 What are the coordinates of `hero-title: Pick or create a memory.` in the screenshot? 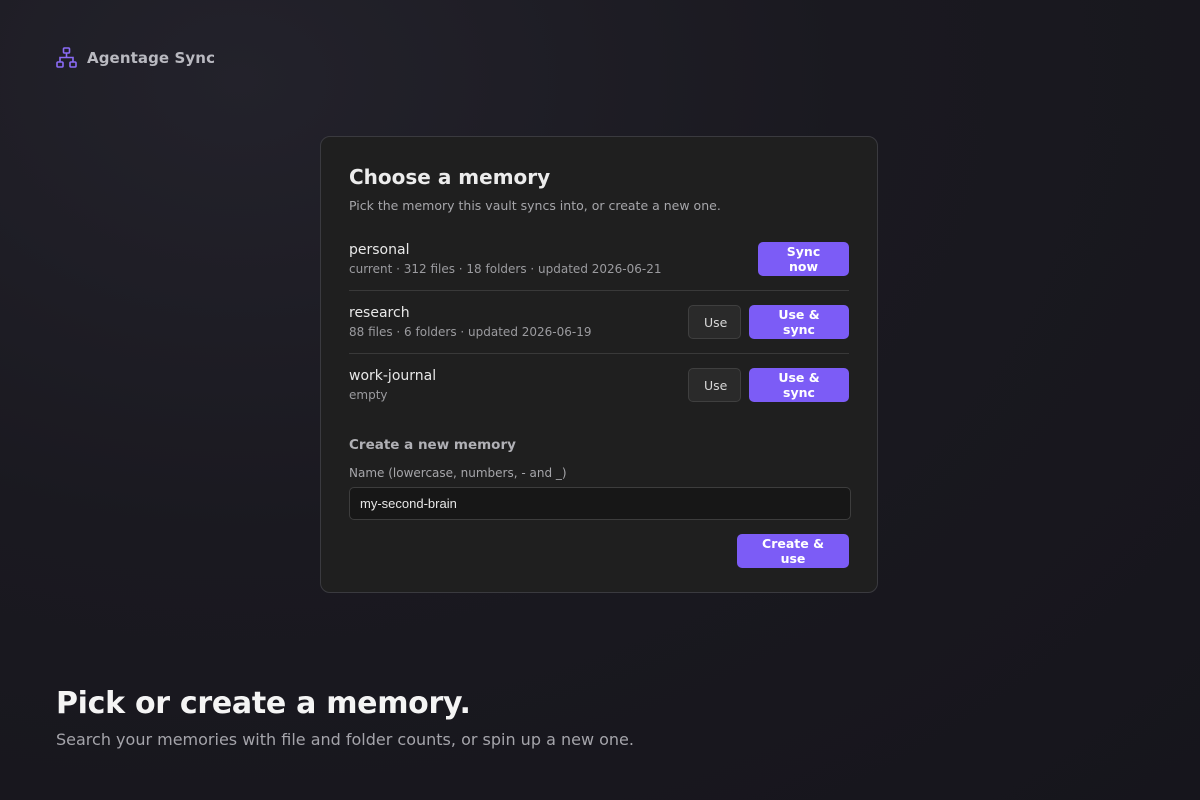 It's located at (263, 703).